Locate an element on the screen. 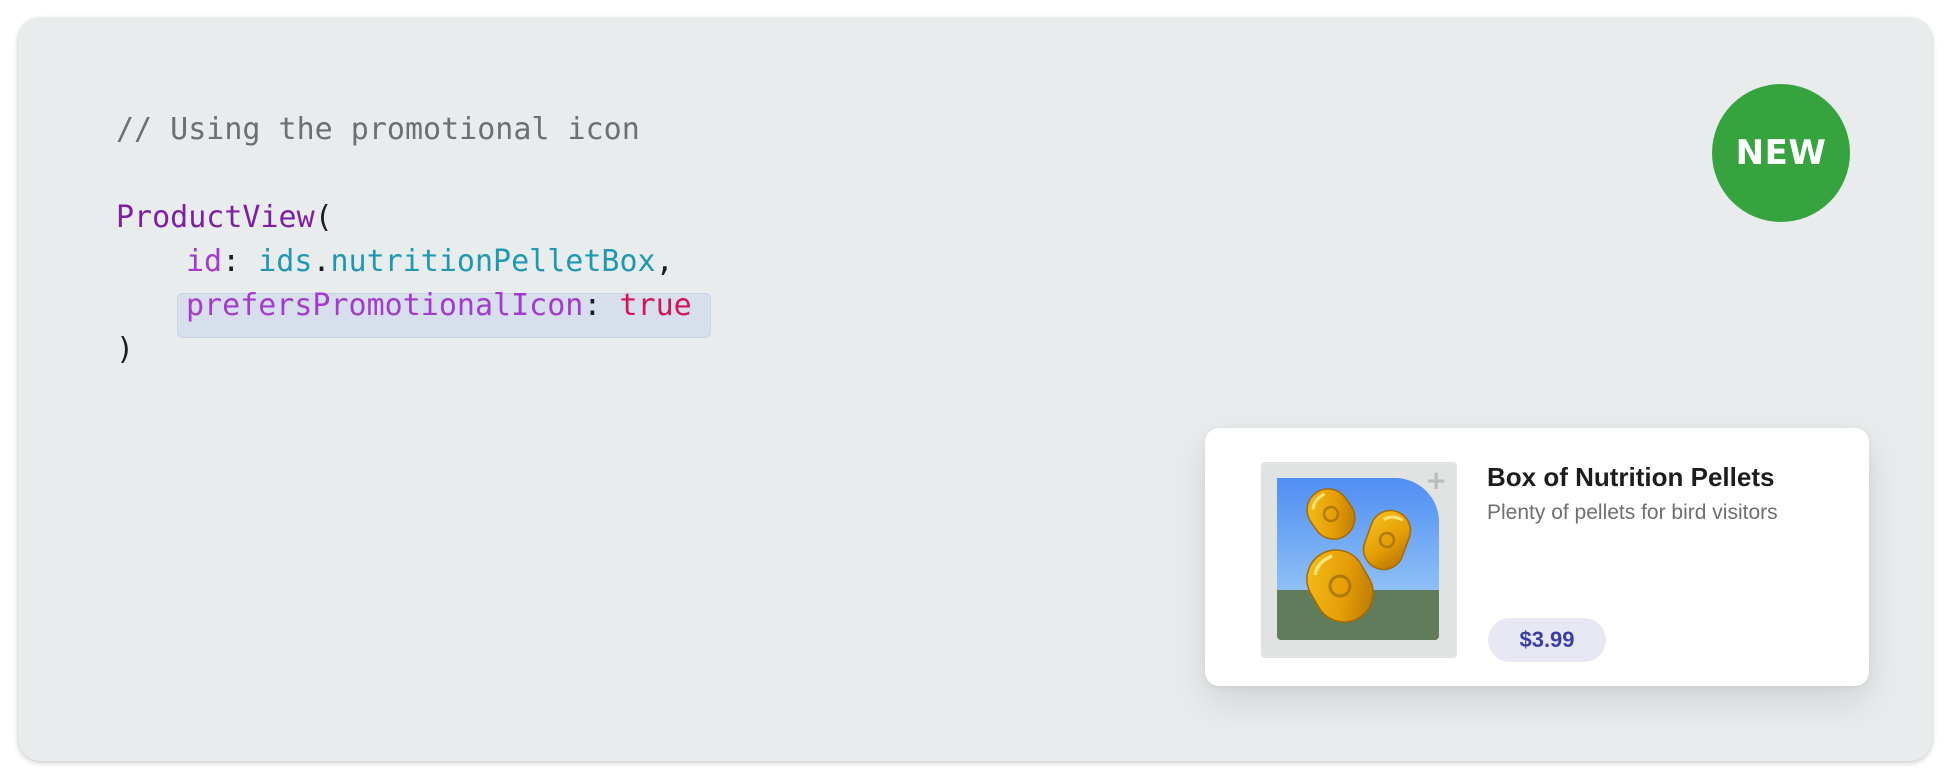  code-param-prefers: prefersPromotionalIcon is located at coordinates (385, 305).